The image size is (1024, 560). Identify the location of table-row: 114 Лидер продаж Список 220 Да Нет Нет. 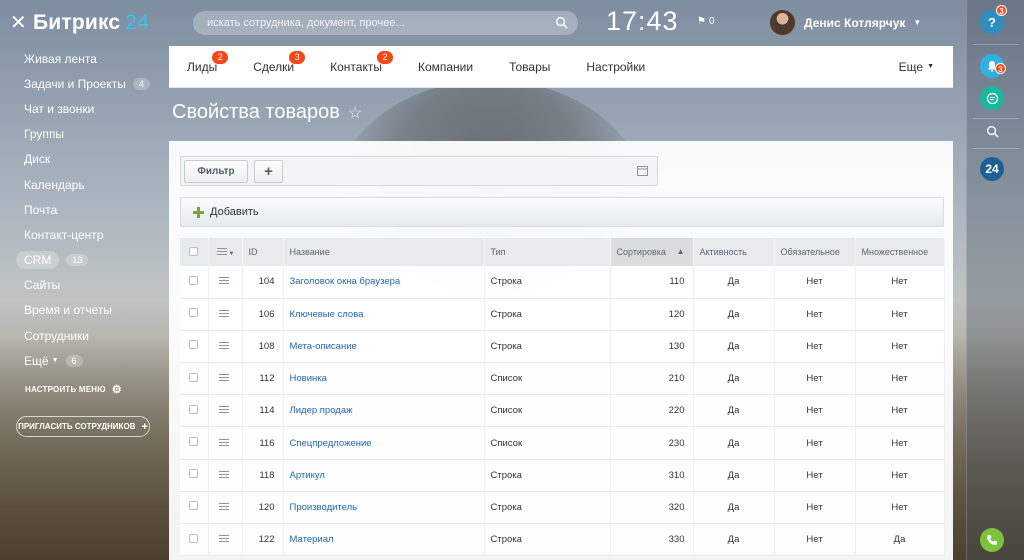
(562, 411).